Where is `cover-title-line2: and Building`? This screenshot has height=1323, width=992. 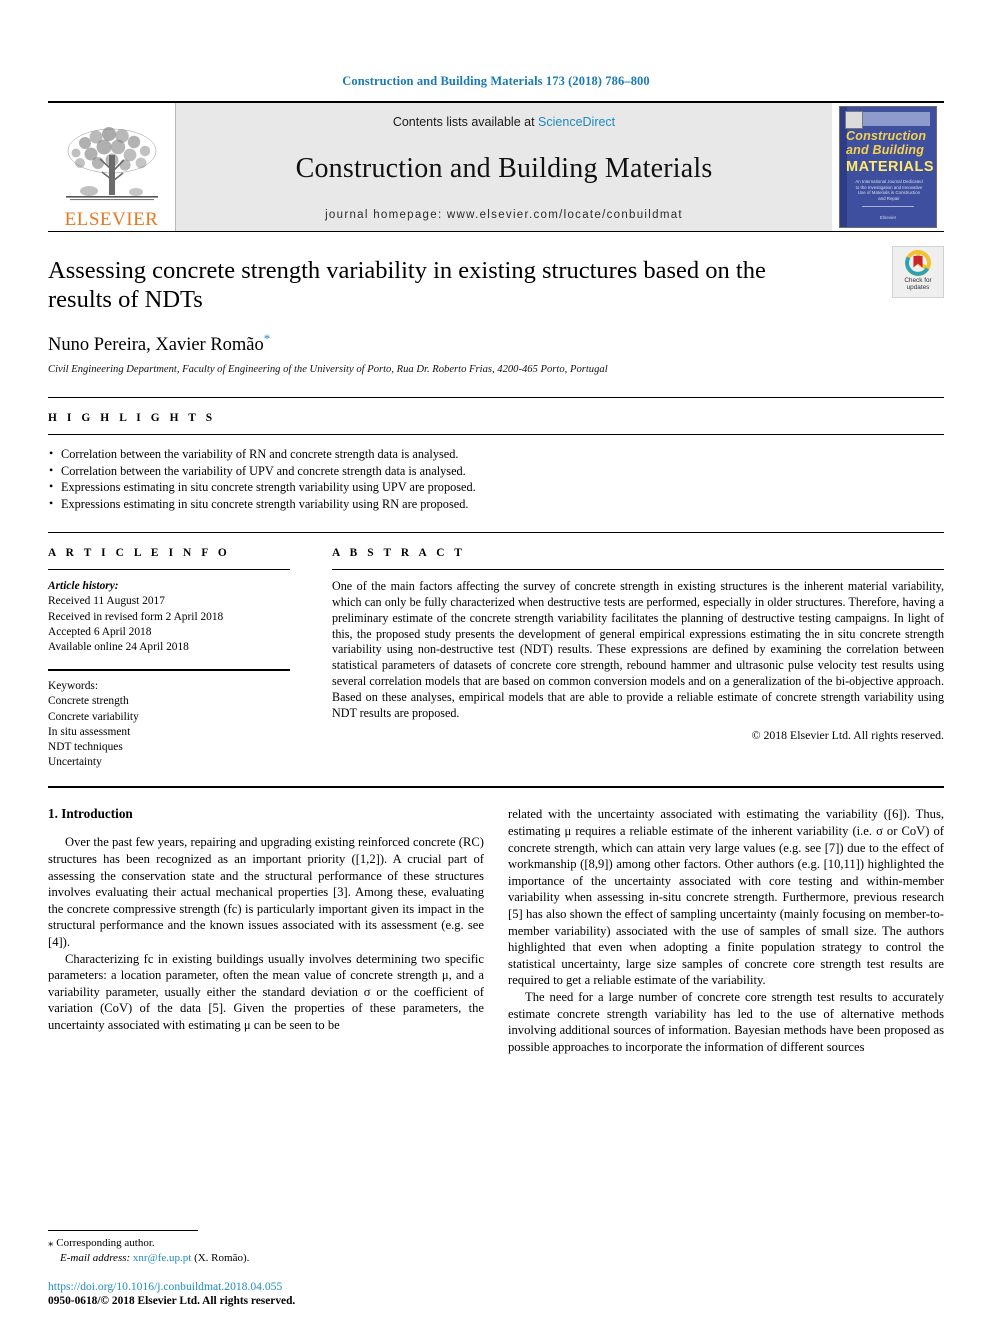
cover-title-line2: and Building is located at coordinates (885, 150).